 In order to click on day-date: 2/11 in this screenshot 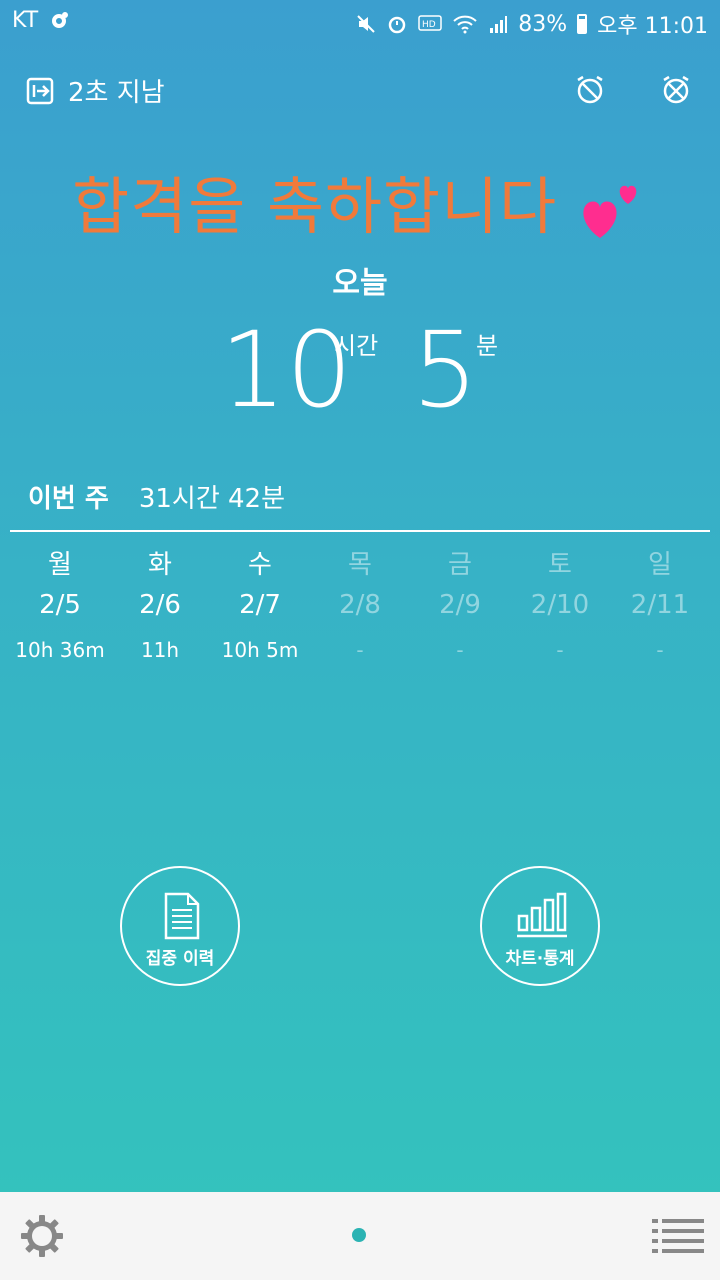, I will do `click(660, 605)`.